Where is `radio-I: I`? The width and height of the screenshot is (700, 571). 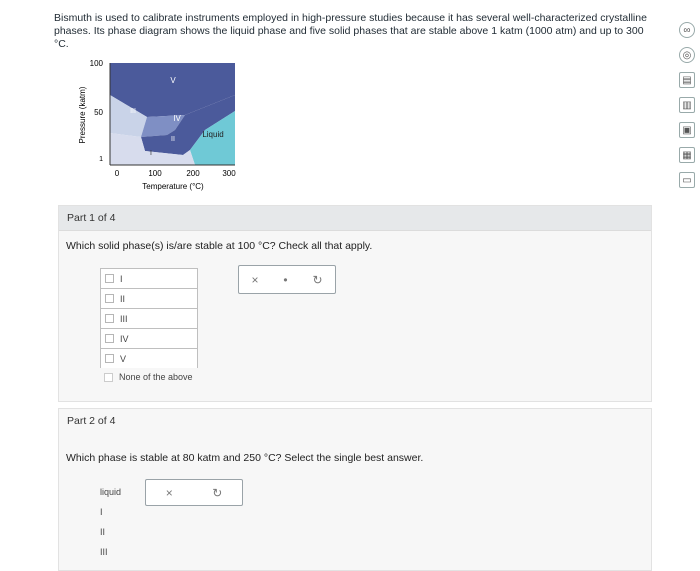
radio-I: I is located at coordinates (110, 512).